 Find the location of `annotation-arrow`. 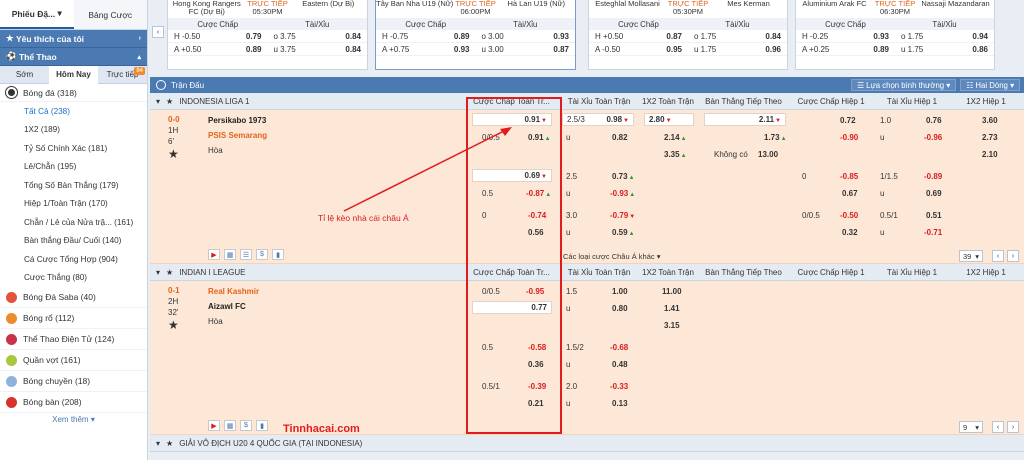

annotation-arrow is located at coordinates (427, 169).